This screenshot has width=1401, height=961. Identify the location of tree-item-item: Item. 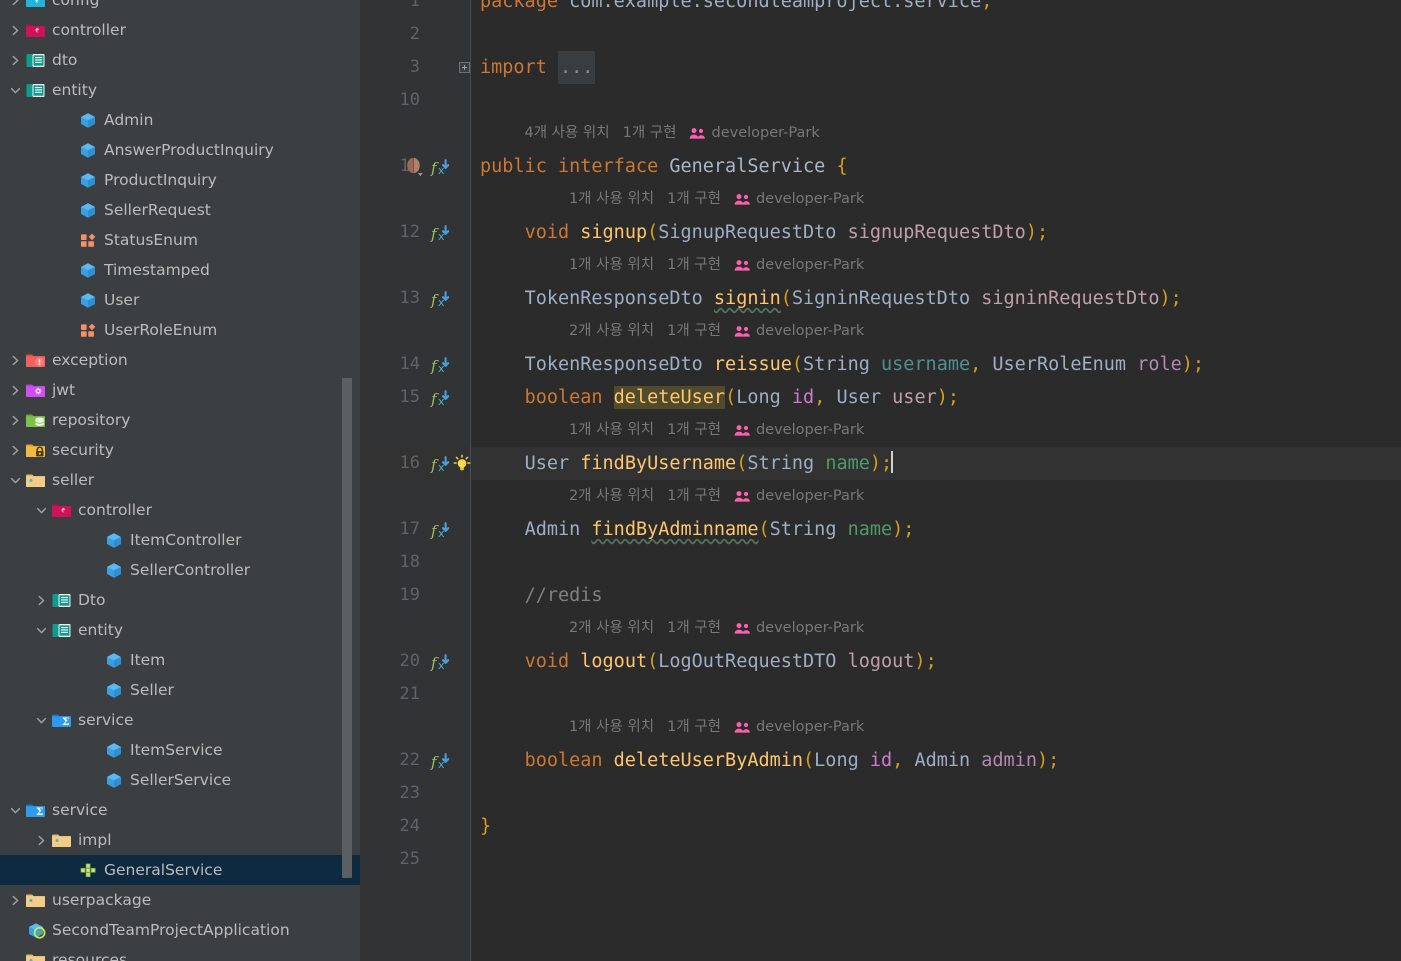
(180, 660).